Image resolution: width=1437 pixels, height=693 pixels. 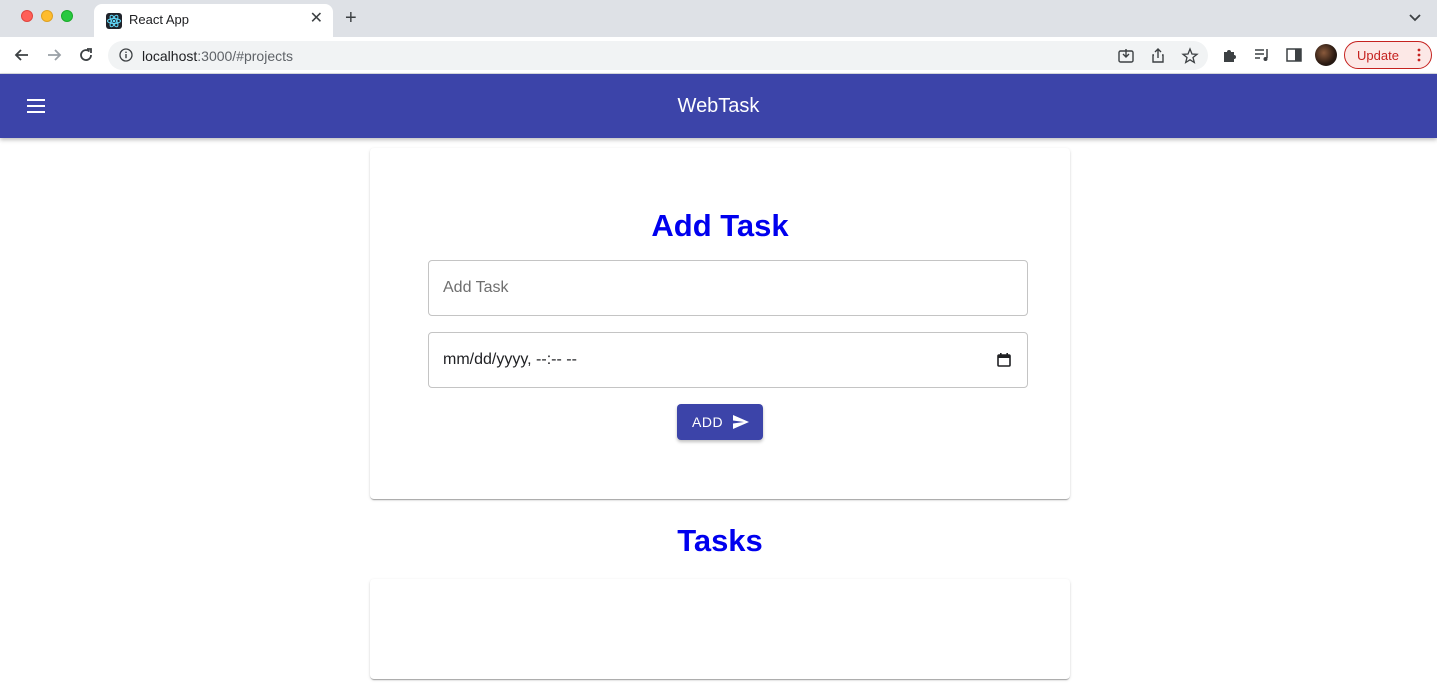 I want to click on datetime-input-value: mm/dd/yyyy, --:-- --, so click(x=510, y=359).